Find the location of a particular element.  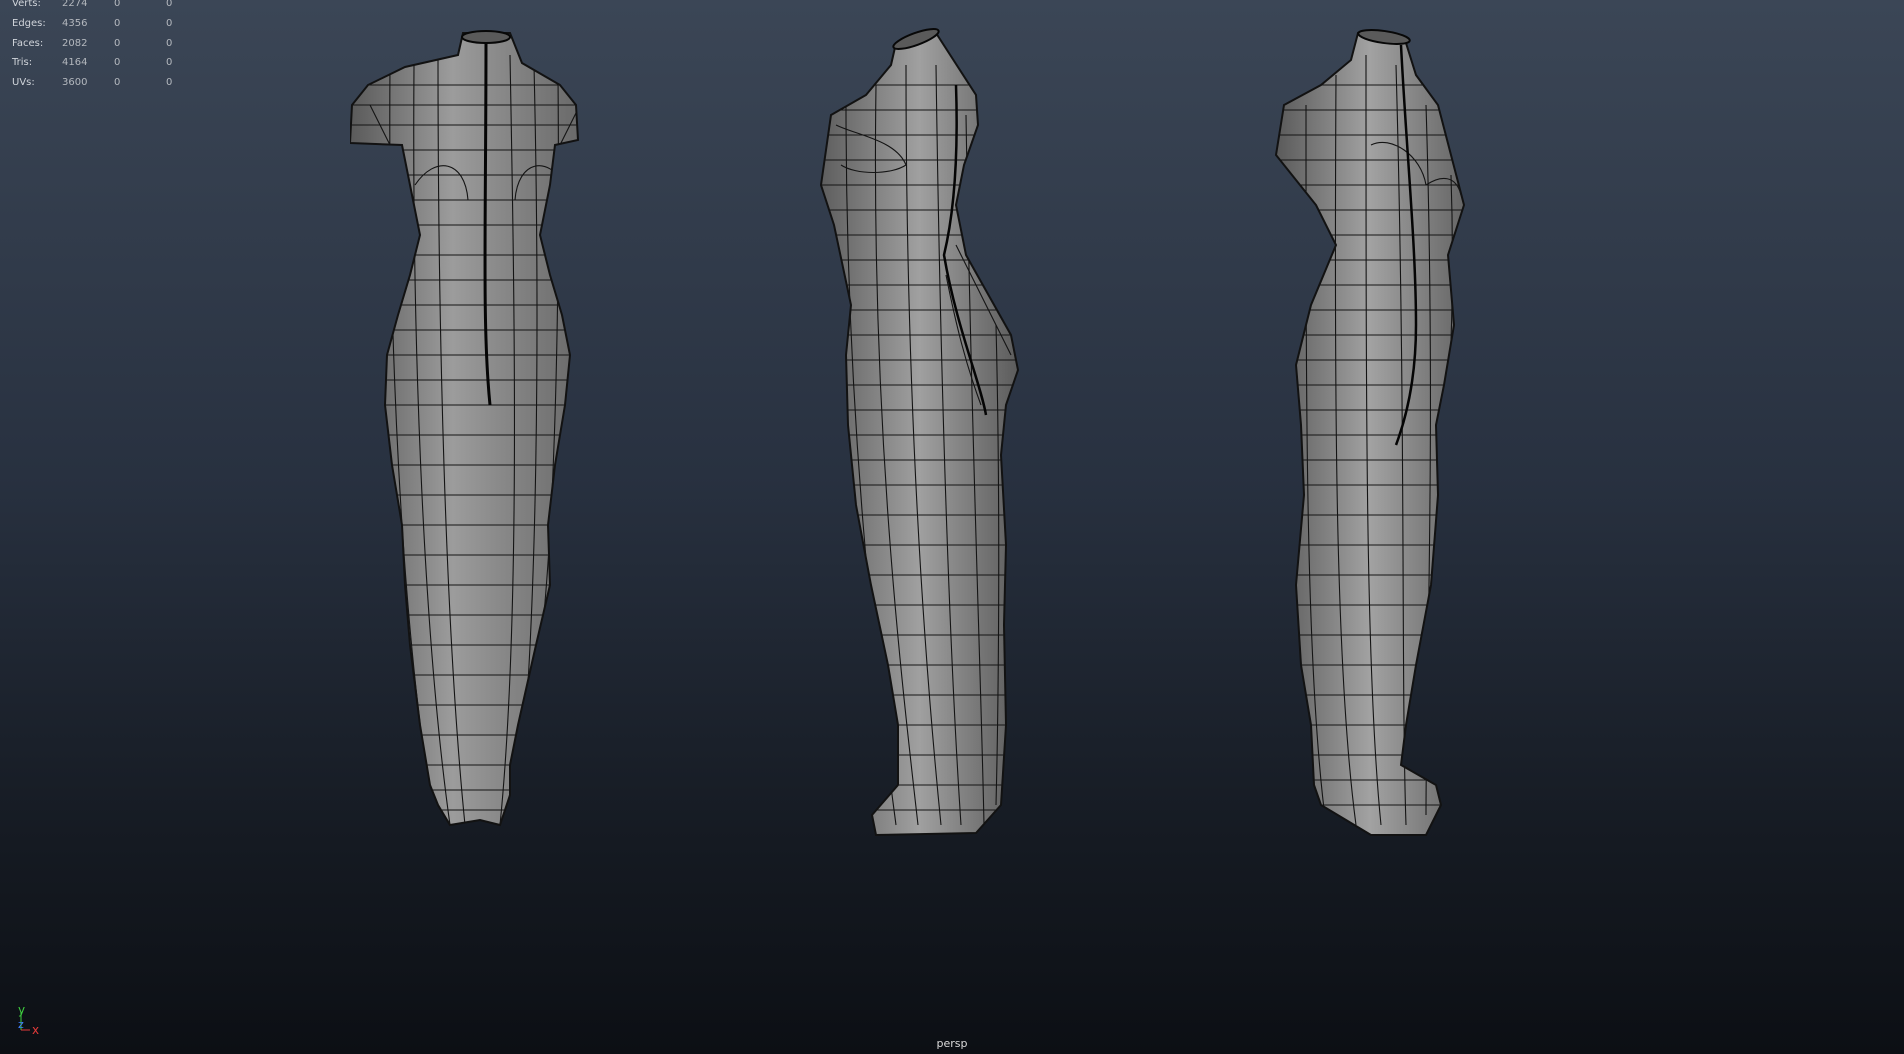

three-quarter-body-silhouette is located at coordinates (1370, 433).